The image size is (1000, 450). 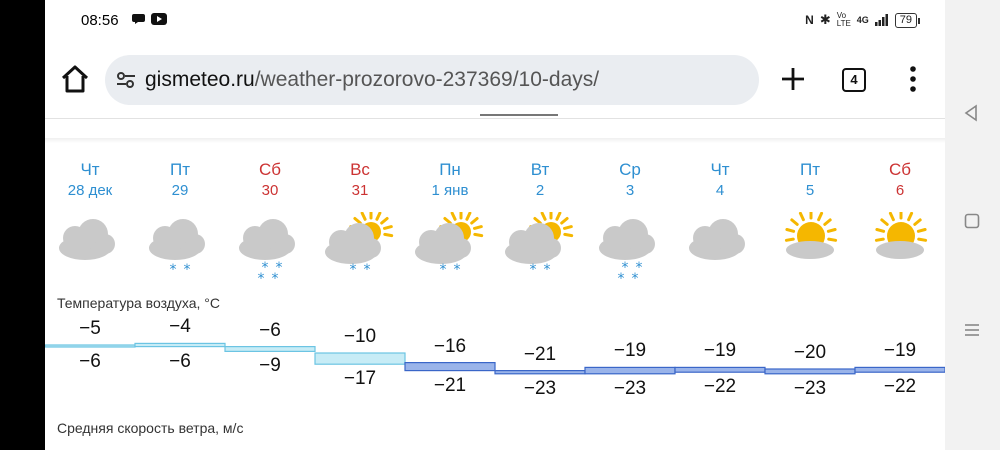 What do you see at coordinates (200, 79) in the screenshot?
I see `url-host: gismeteo.ru` at bounding box center [200, 79].